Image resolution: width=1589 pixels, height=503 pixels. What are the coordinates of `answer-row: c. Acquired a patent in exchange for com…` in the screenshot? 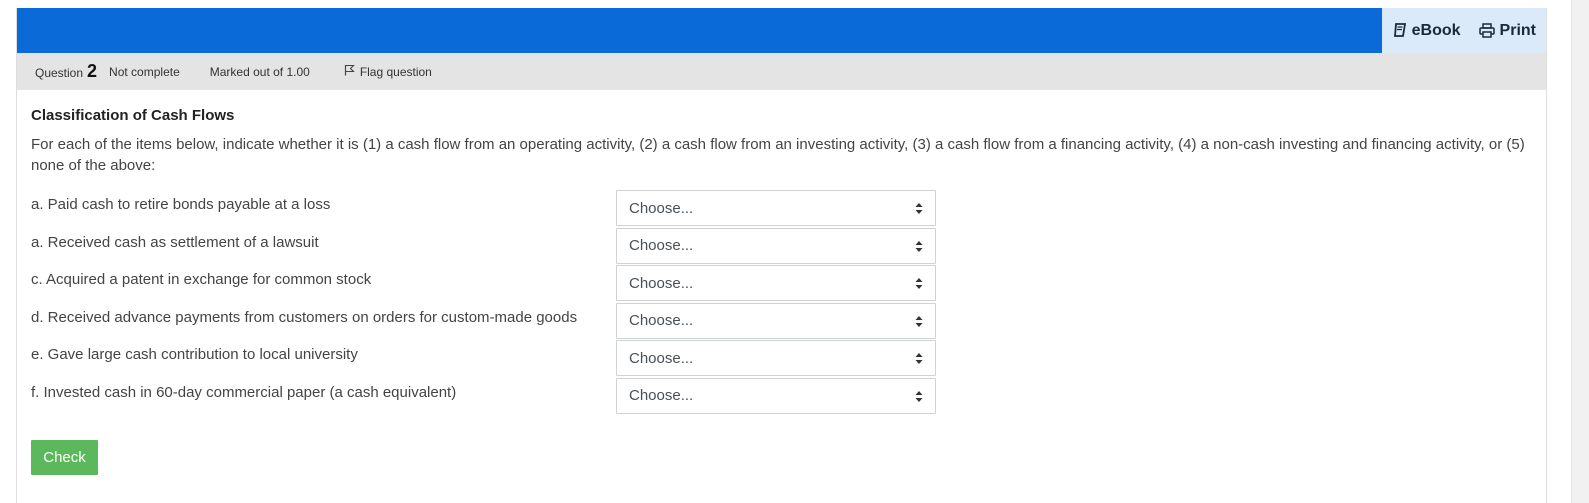 It's located at (781, 284).